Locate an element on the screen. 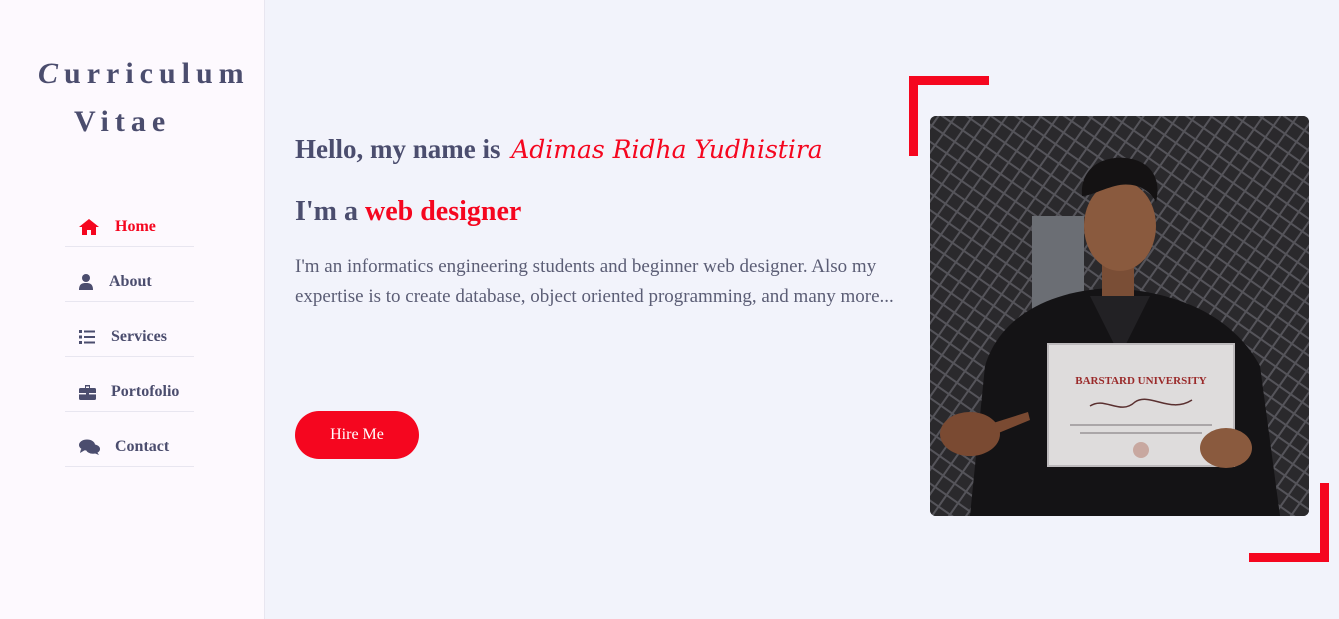 Image resolution: width=1339 pixels, height=619 pixels. nav-item-about: About is located at coordinates (129, 282).